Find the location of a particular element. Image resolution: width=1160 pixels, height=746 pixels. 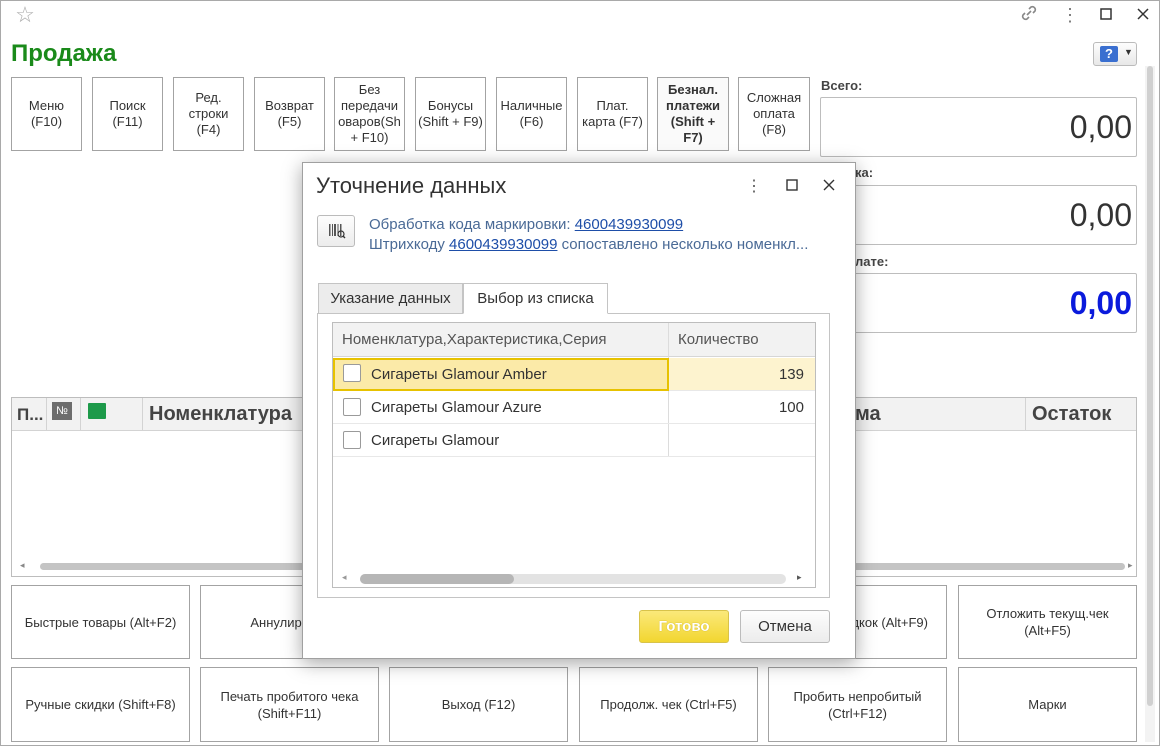

menu-button: Меню (F10) is located at coordinates (46, 114).